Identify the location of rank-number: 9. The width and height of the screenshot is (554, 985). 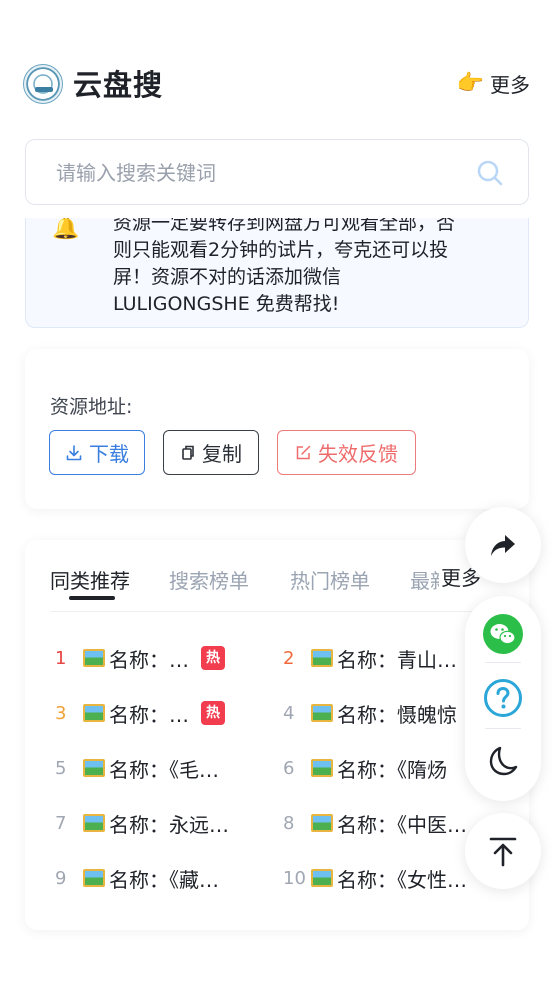
(61, 878).